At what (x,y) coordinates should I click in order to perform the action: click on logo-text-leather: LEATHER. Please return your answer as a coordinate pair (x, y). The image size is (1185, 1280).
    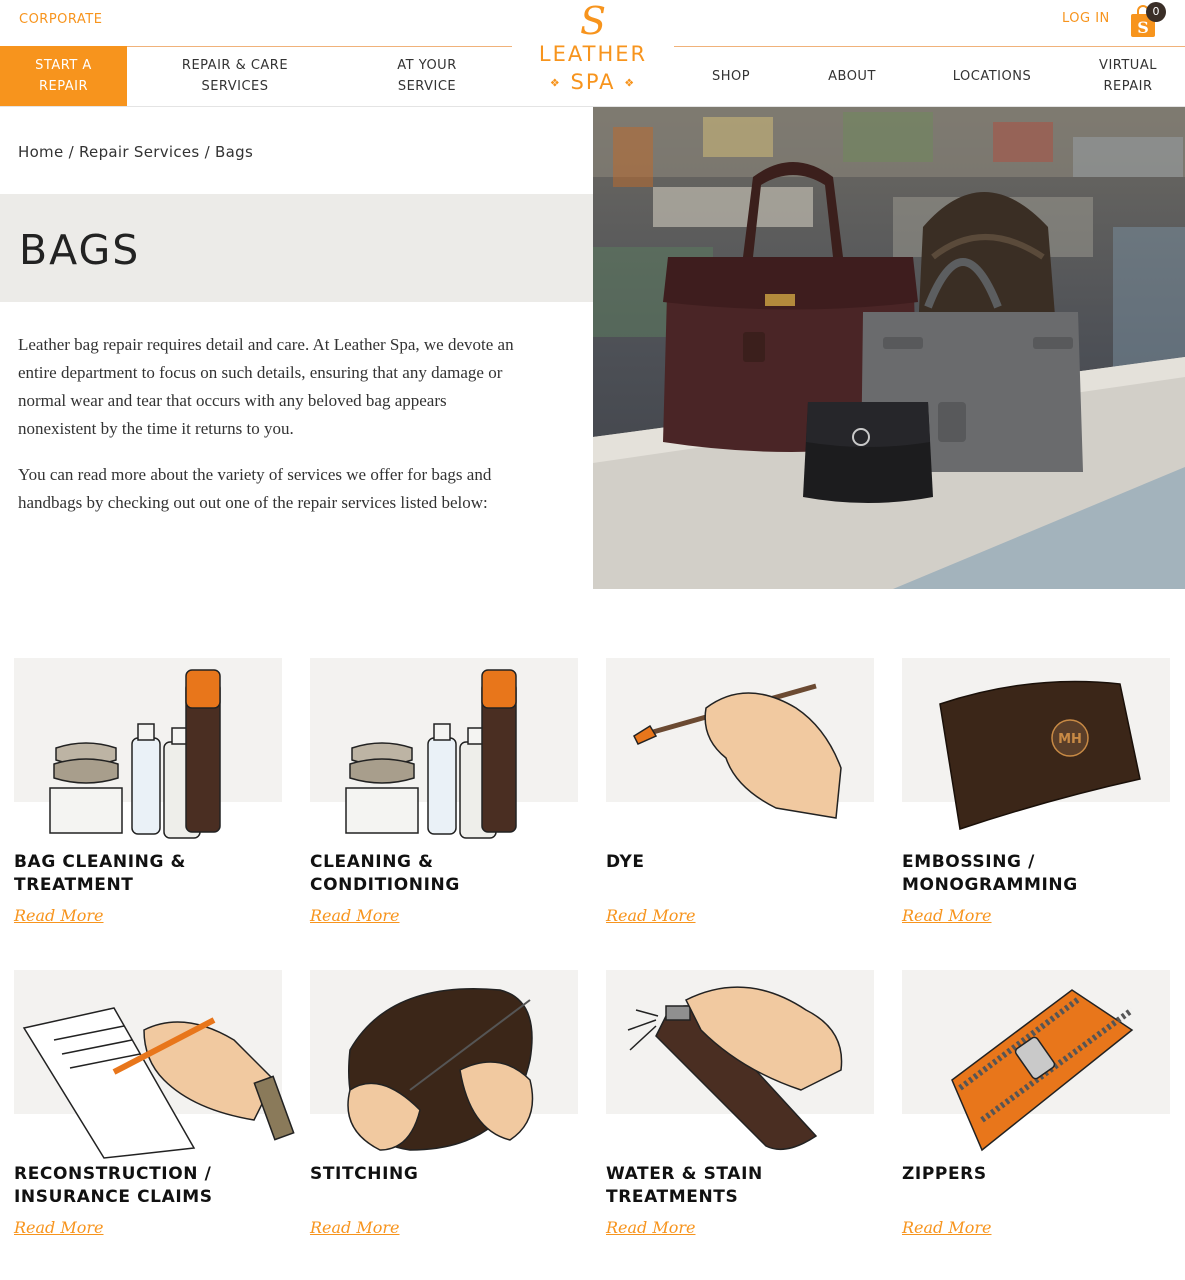
    Looking at the image, I should click on (593, 54).